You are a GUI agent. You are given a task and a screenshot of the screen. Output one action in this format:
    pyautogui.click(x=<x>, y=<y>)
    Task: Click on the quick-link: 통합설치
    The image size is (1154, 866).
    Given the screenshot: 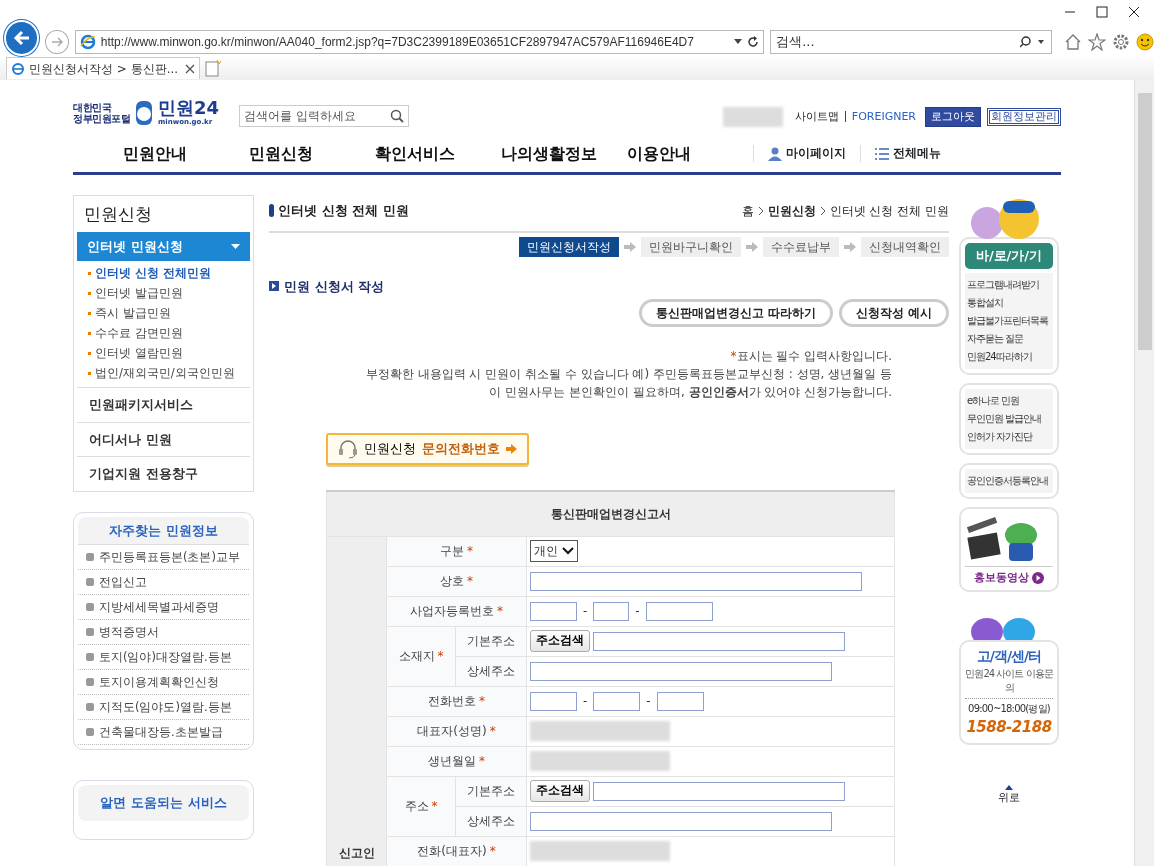 What is the action you would take?
    pyautogui.click(x=1009, y=302)
    